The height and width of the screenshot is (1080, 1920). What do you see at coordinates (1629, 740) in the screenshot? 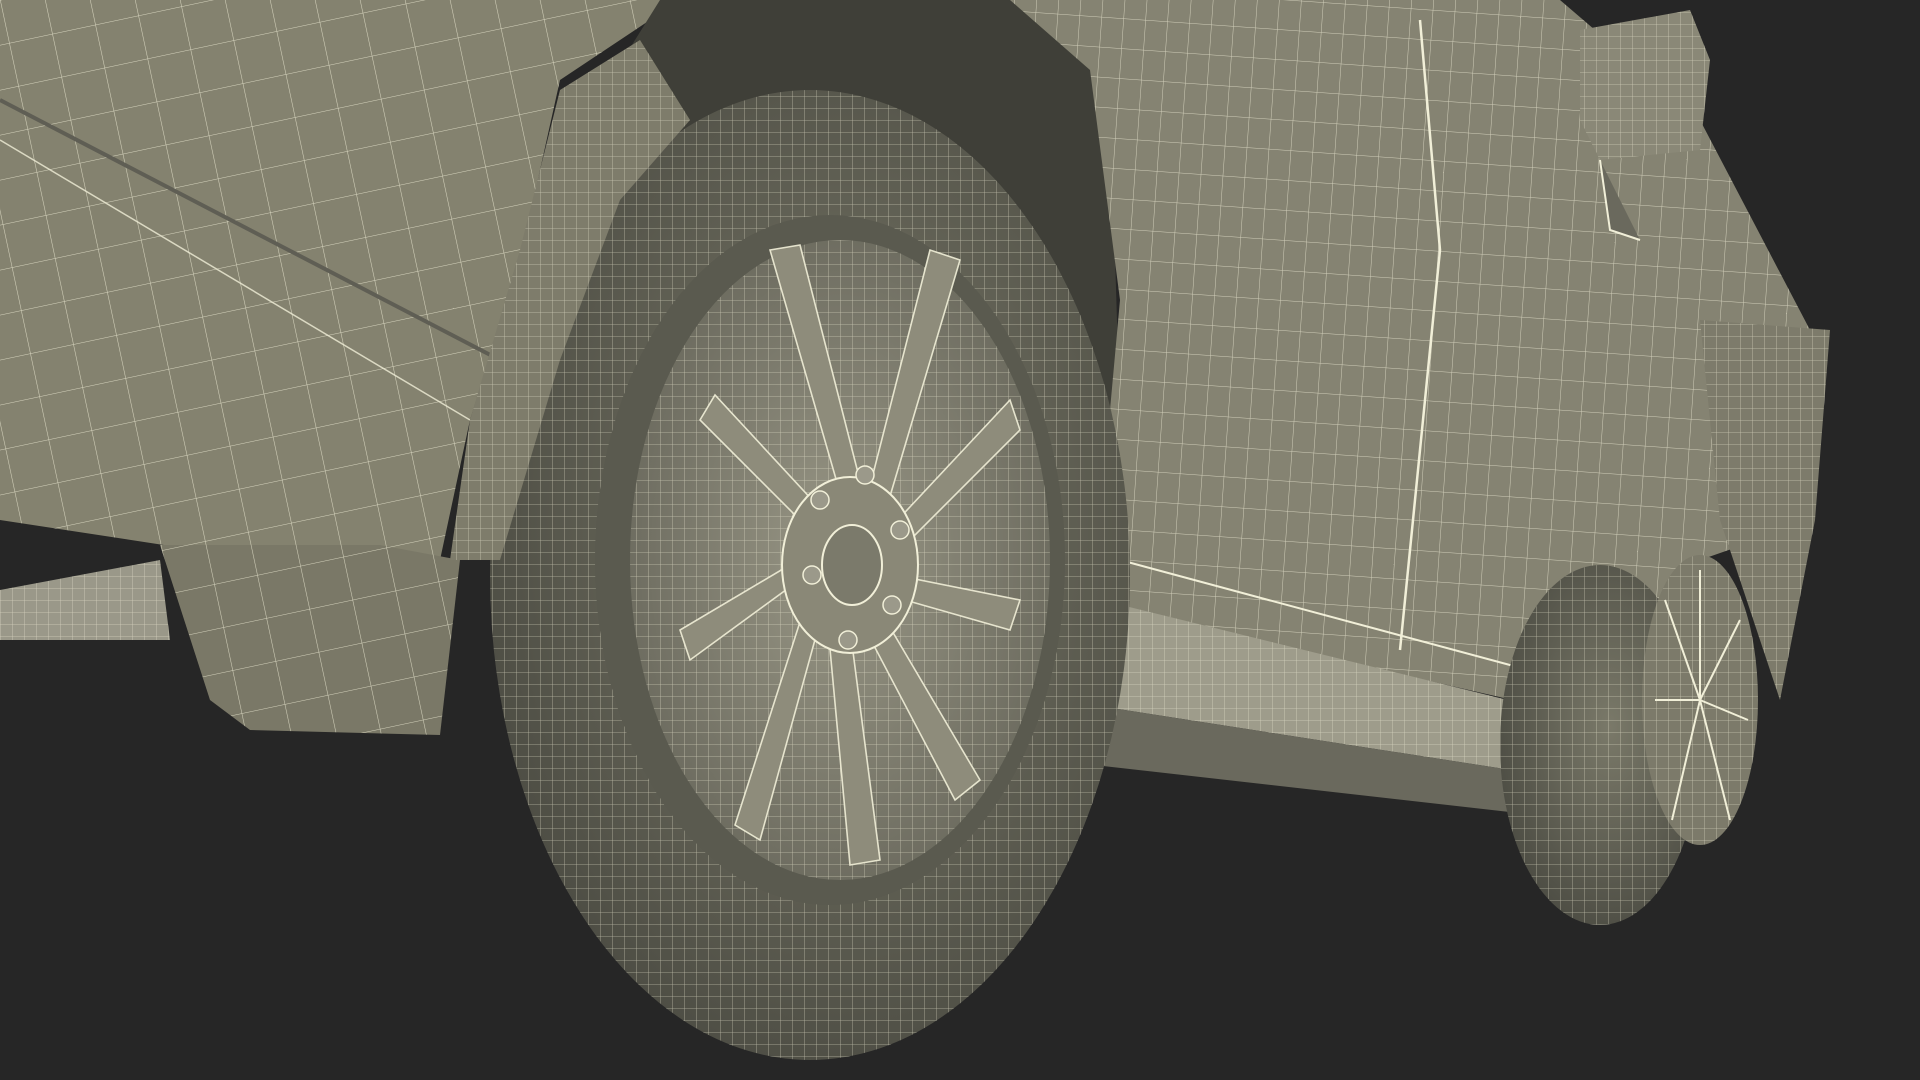
I see `front-wheel` at bounding box center [1629, 740].